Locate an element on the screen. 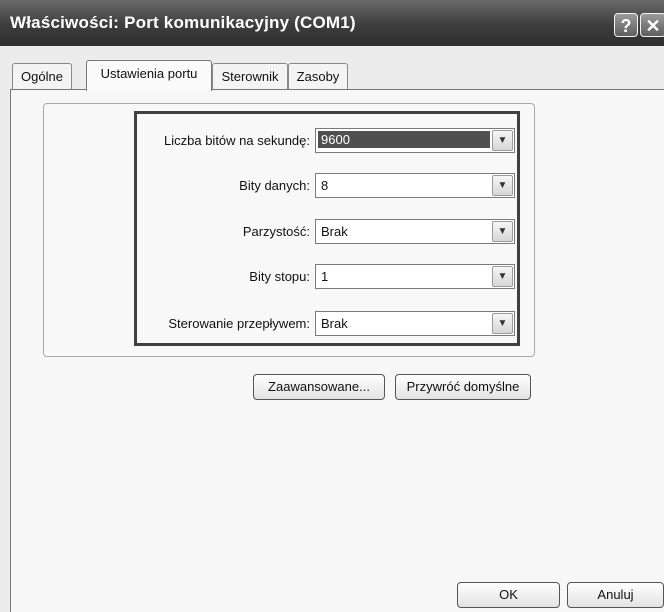  cancel-button: Anuluj is located at coordinates (615, 595).